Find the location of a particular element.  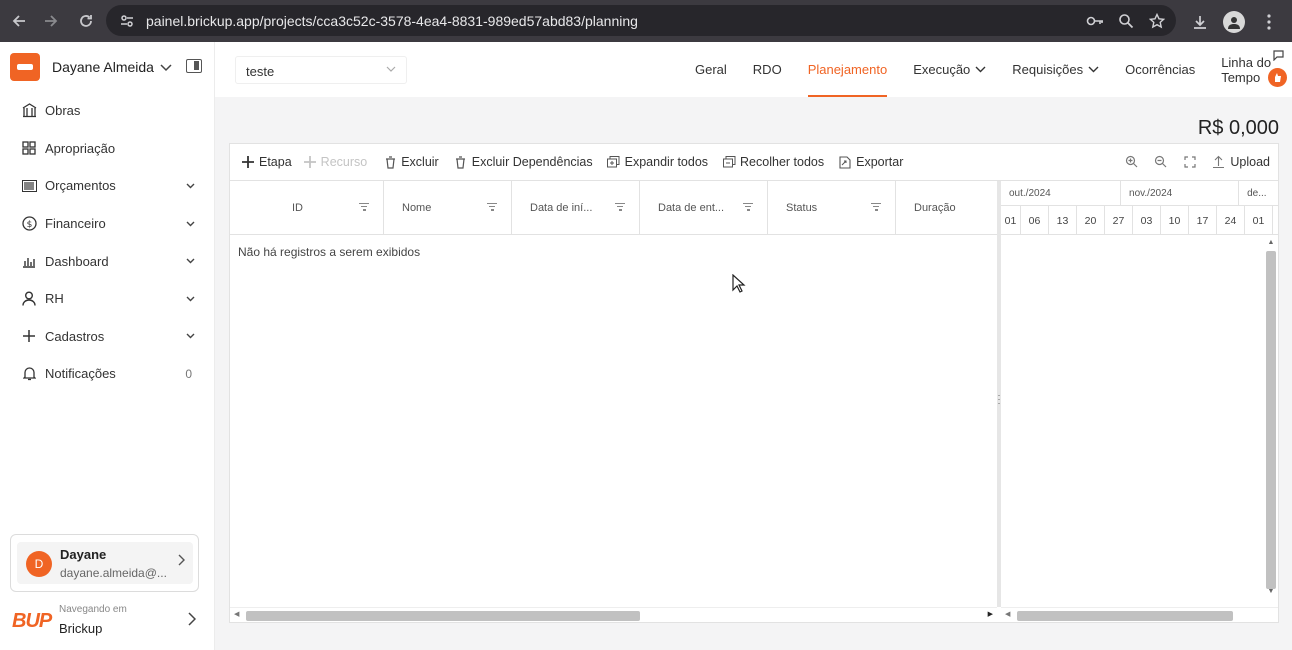

excluir-button: Excluir is located at coordinates (411, 162).